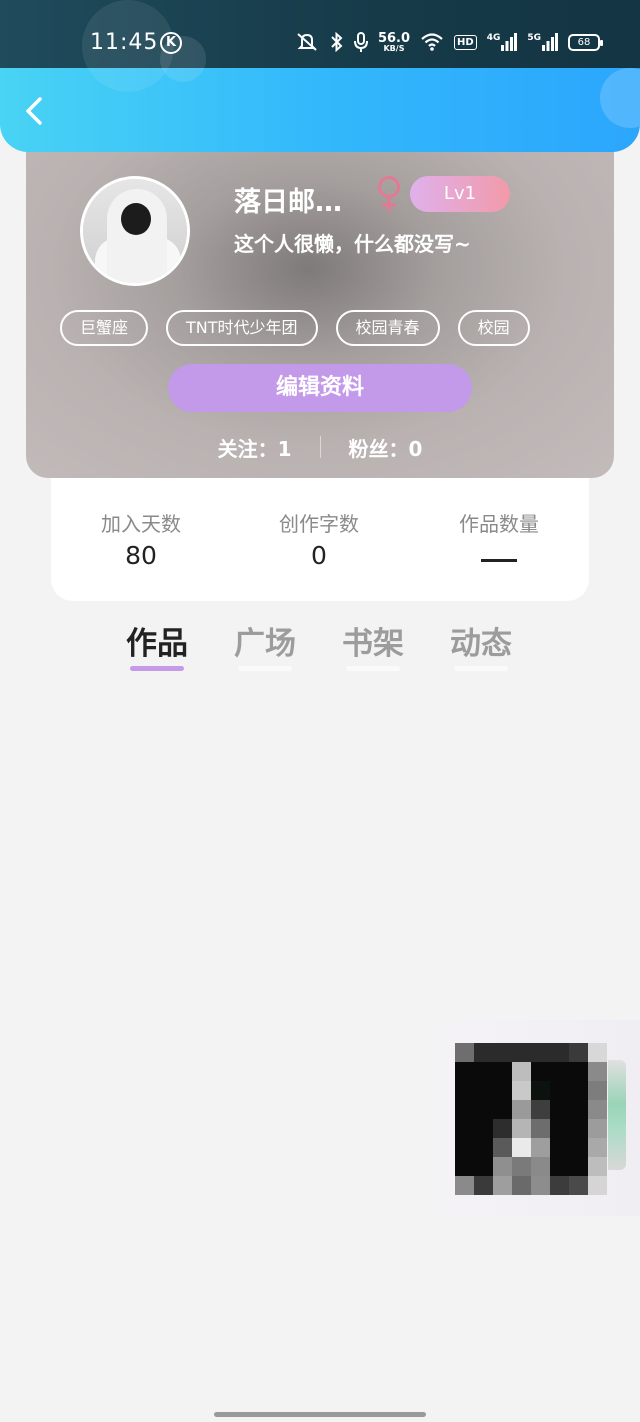 Image resolution: width=640 pixels, height=1422 pixels. Describe the element at coordinates (415, 448) in the screenshot. I see `followers-count: 0` at that location.